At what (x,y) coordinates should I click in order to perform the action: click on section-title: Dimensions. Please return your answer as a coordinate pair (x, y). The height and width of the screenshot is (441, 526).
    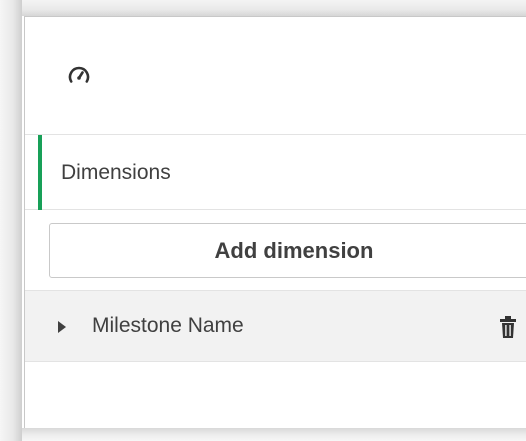
    Looking at the image, I should click on (116, 172).